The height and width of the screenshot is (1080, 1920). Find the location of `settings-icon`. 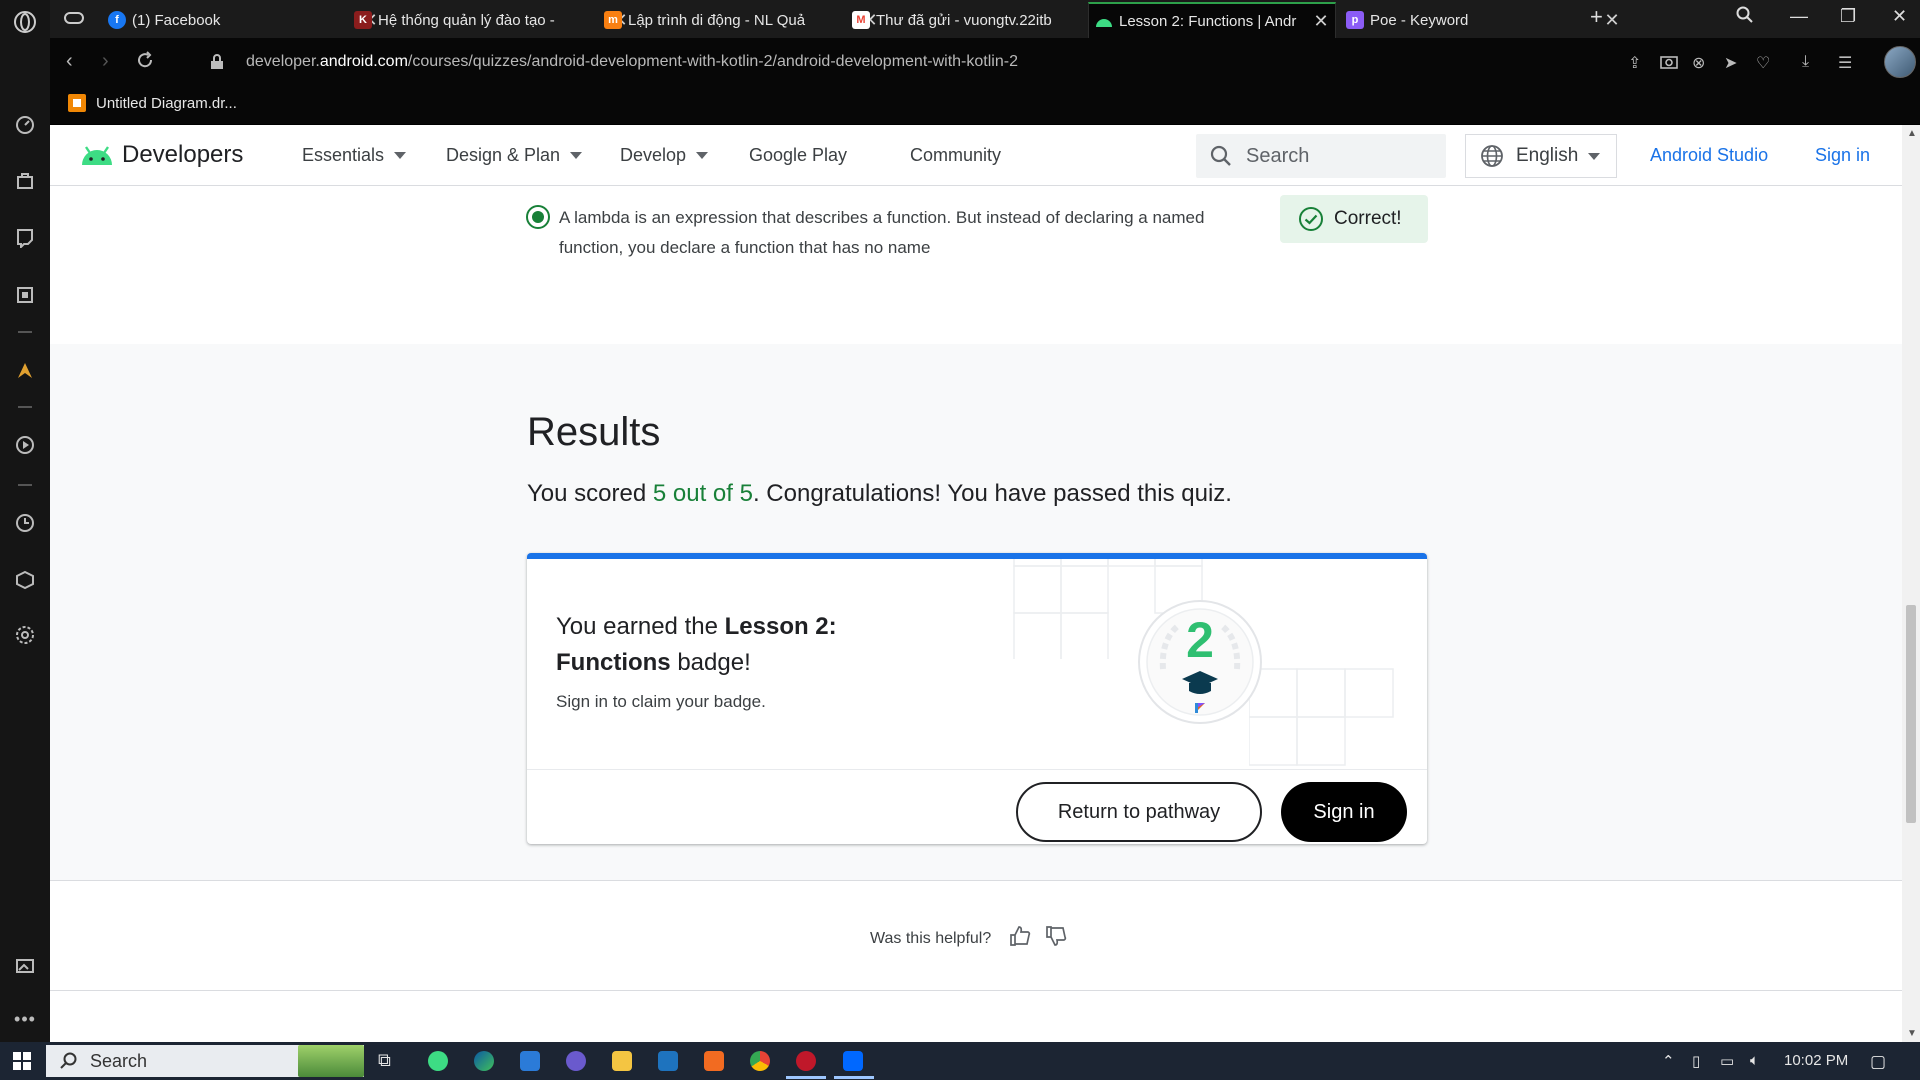

settings-icon is located at coordinates (25, 635).